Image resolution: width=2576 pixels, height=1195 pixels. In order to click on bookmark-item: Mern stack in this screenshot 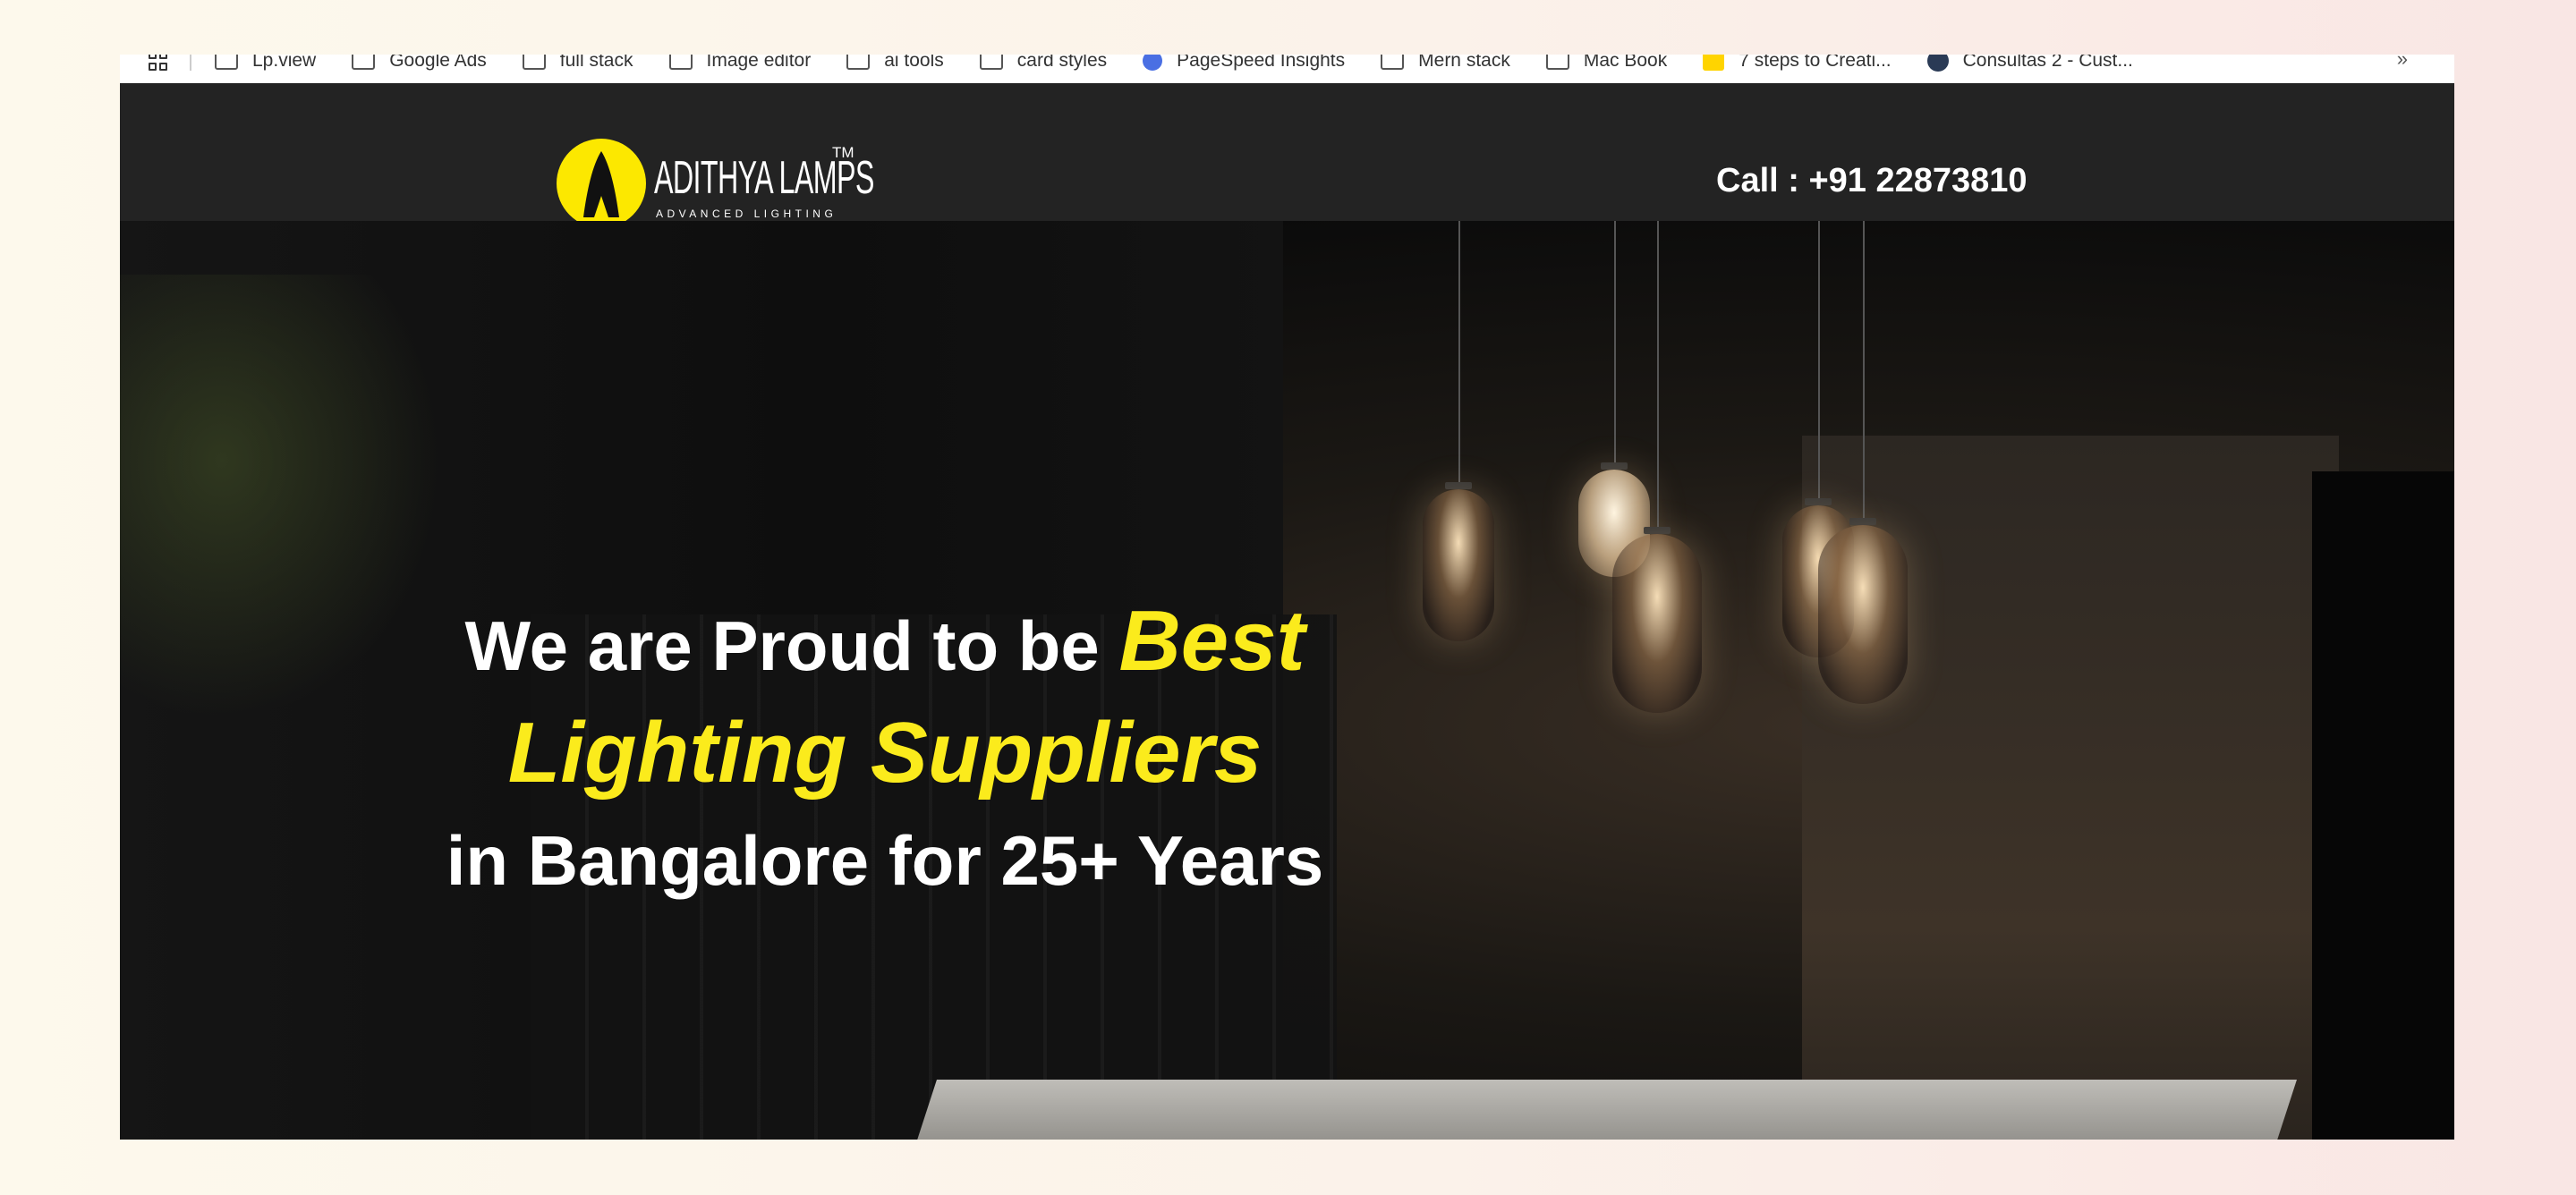, I will do `click(1445, 63)`.